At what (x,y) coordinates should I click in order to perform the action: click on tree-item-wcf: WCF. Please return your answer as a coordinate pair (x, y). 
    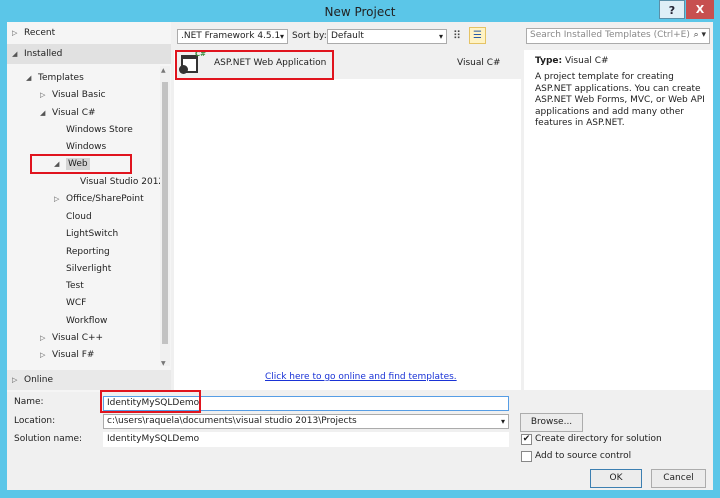
    Looking at the image, I should click on (83, 303).